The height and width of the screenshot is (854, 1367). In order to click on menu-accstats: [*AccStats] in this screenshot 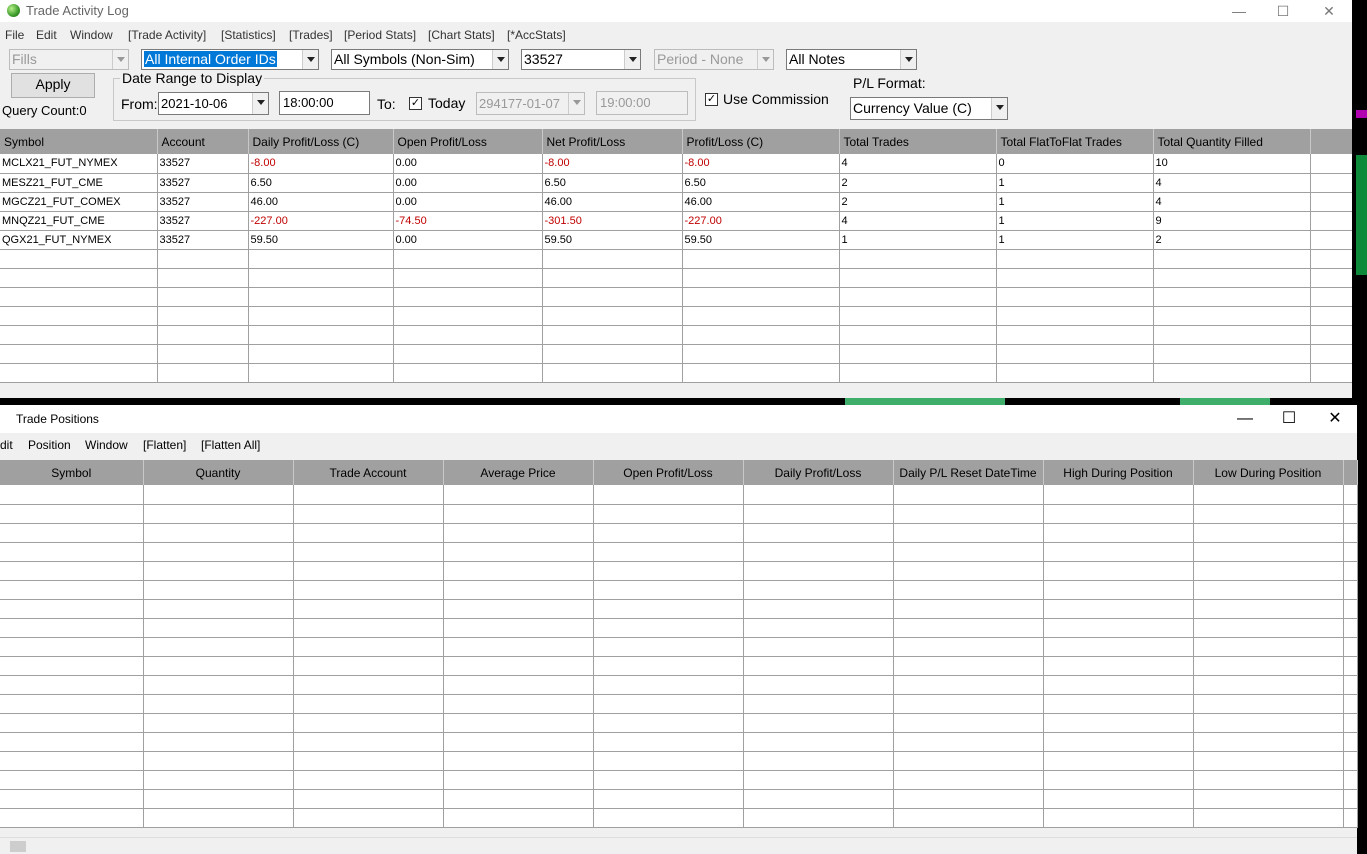, I will do `click(536, 35)`.